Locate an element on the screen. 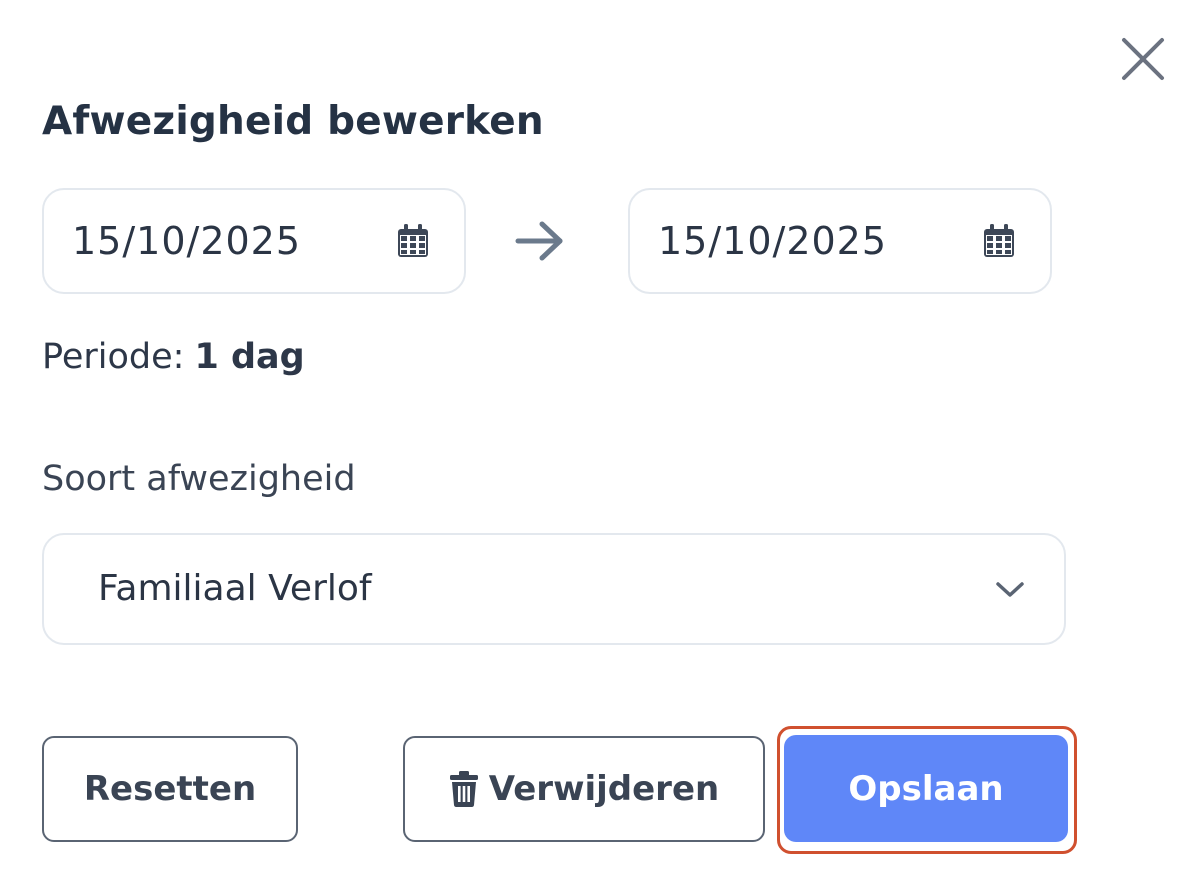  end-date-field: 15/10/2025 is located at coordinates (840, 241).